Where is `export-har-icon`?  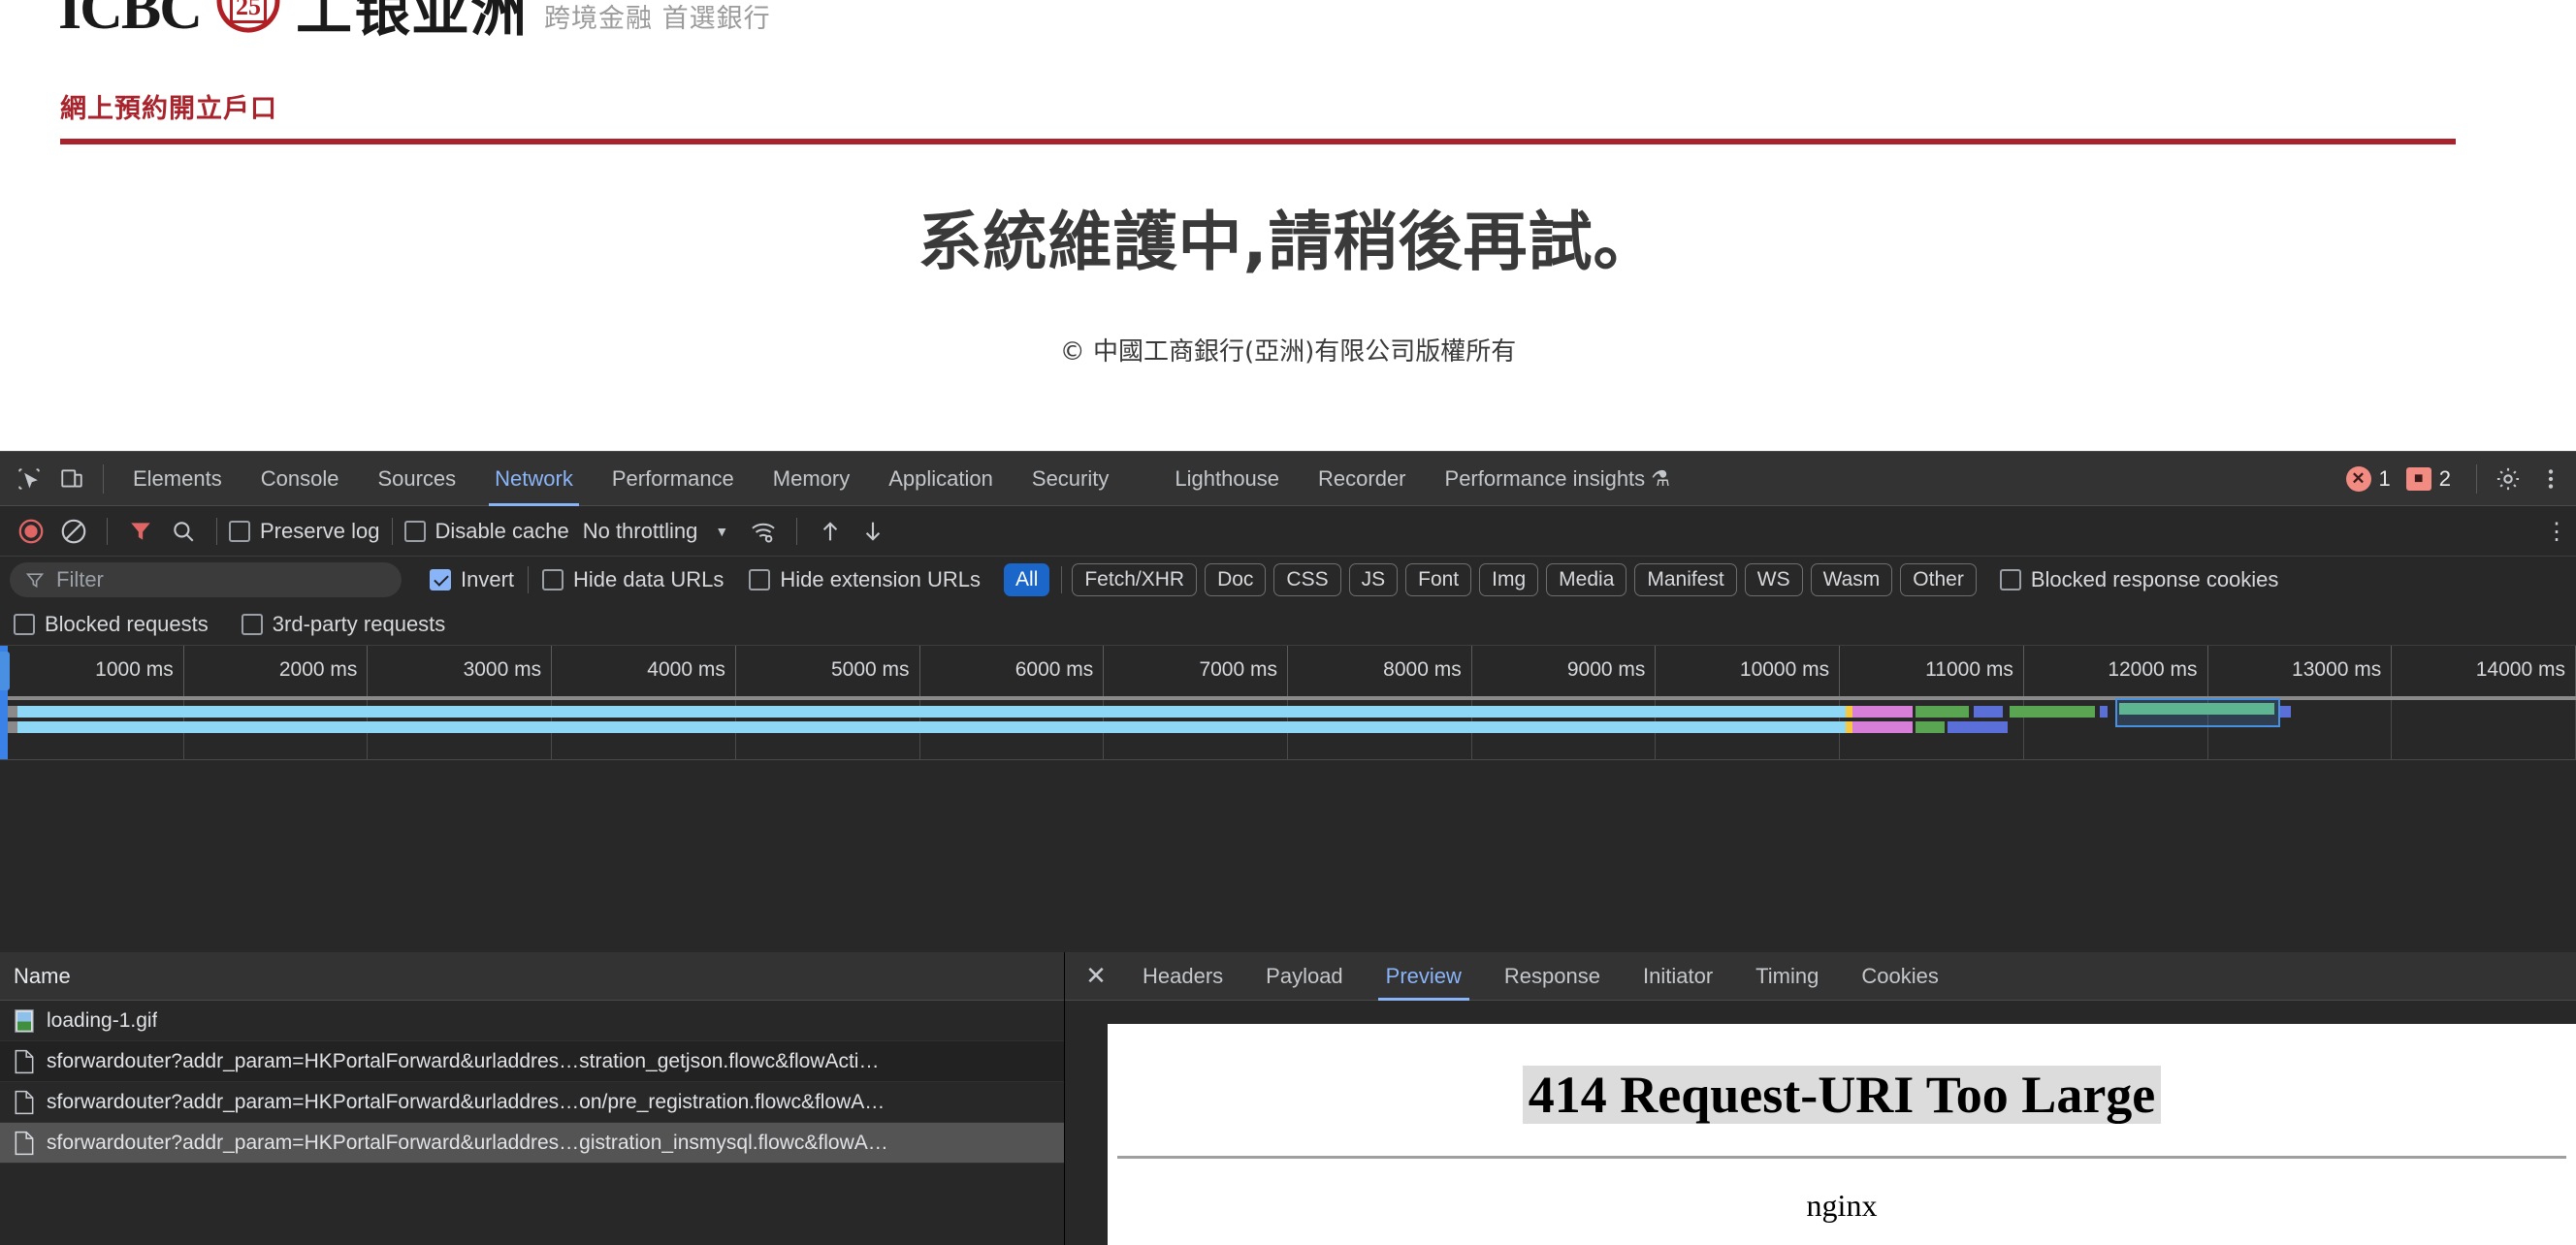
export-har-icon is located at coordinates (873, 531).